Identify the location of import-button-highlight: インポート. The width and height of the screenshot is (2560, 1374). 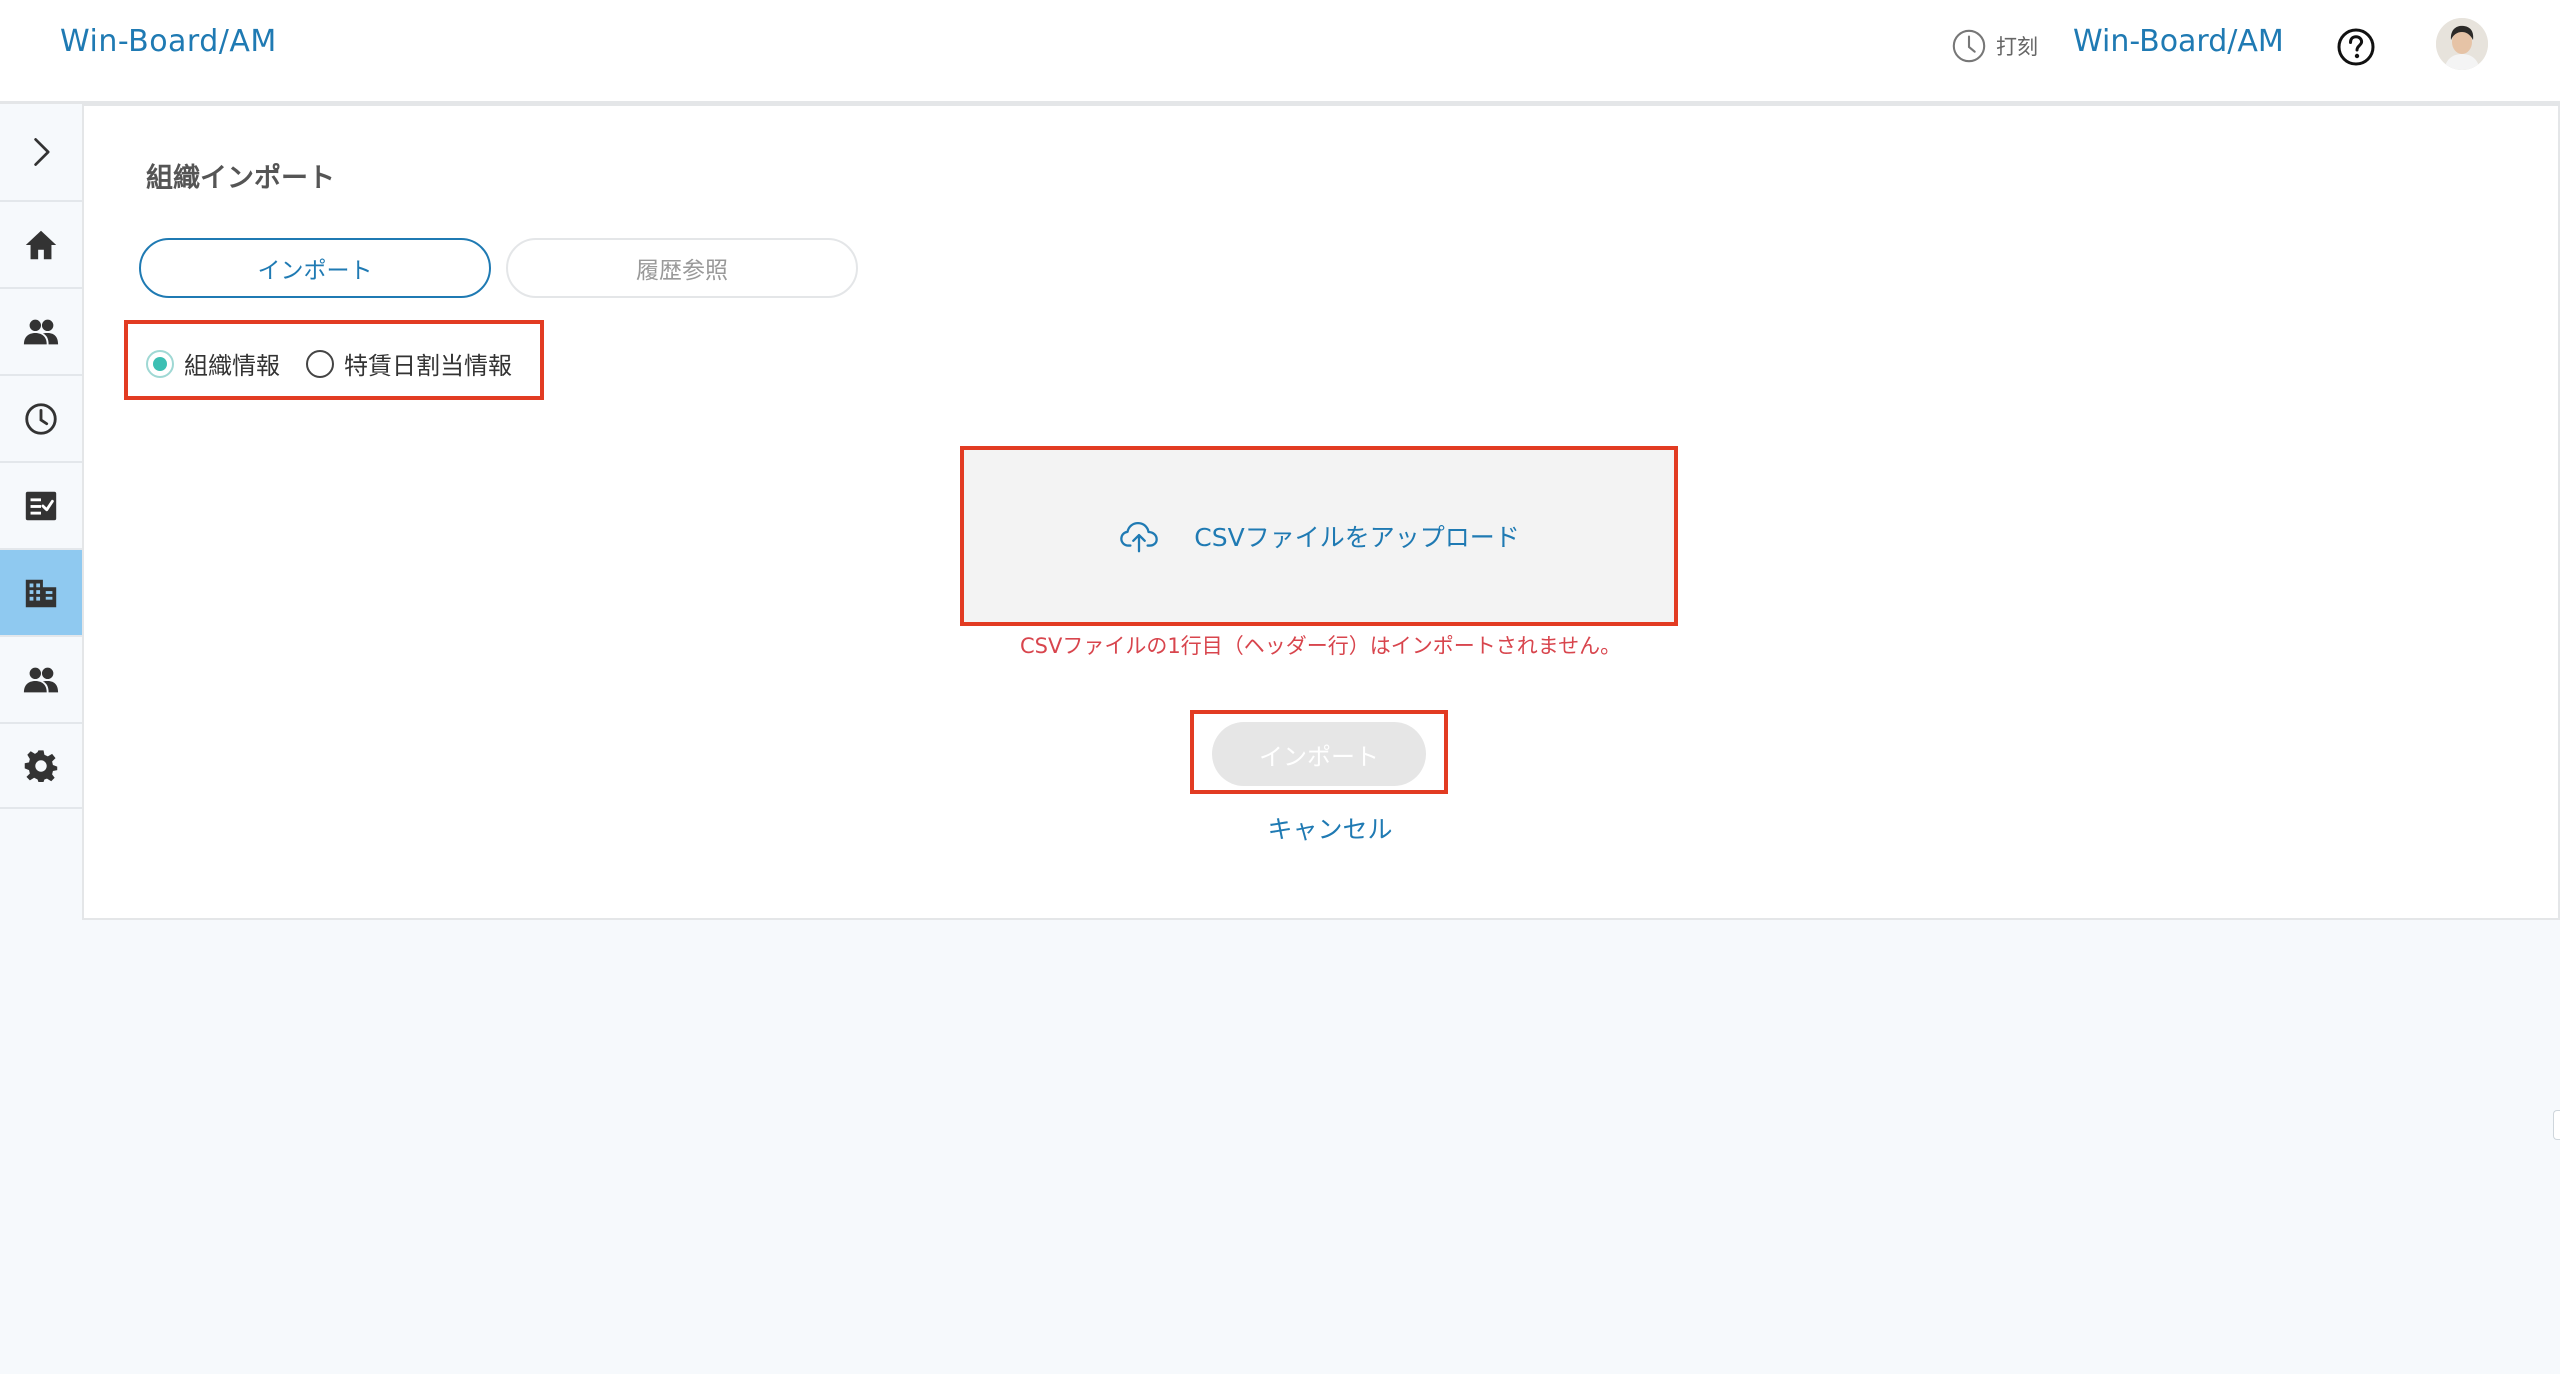
(1319, 752).